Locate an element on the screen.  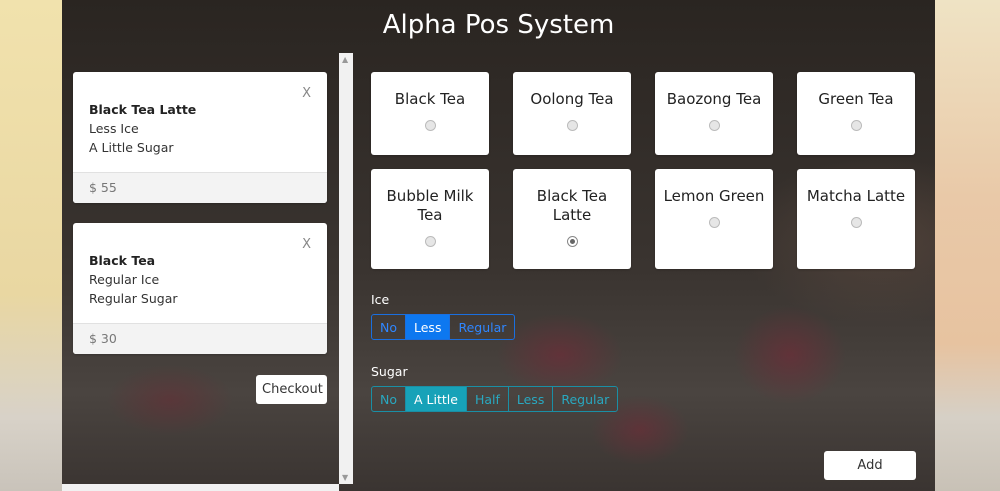
scroll-down-icon: ▼ is located at coordinates (345, 477).